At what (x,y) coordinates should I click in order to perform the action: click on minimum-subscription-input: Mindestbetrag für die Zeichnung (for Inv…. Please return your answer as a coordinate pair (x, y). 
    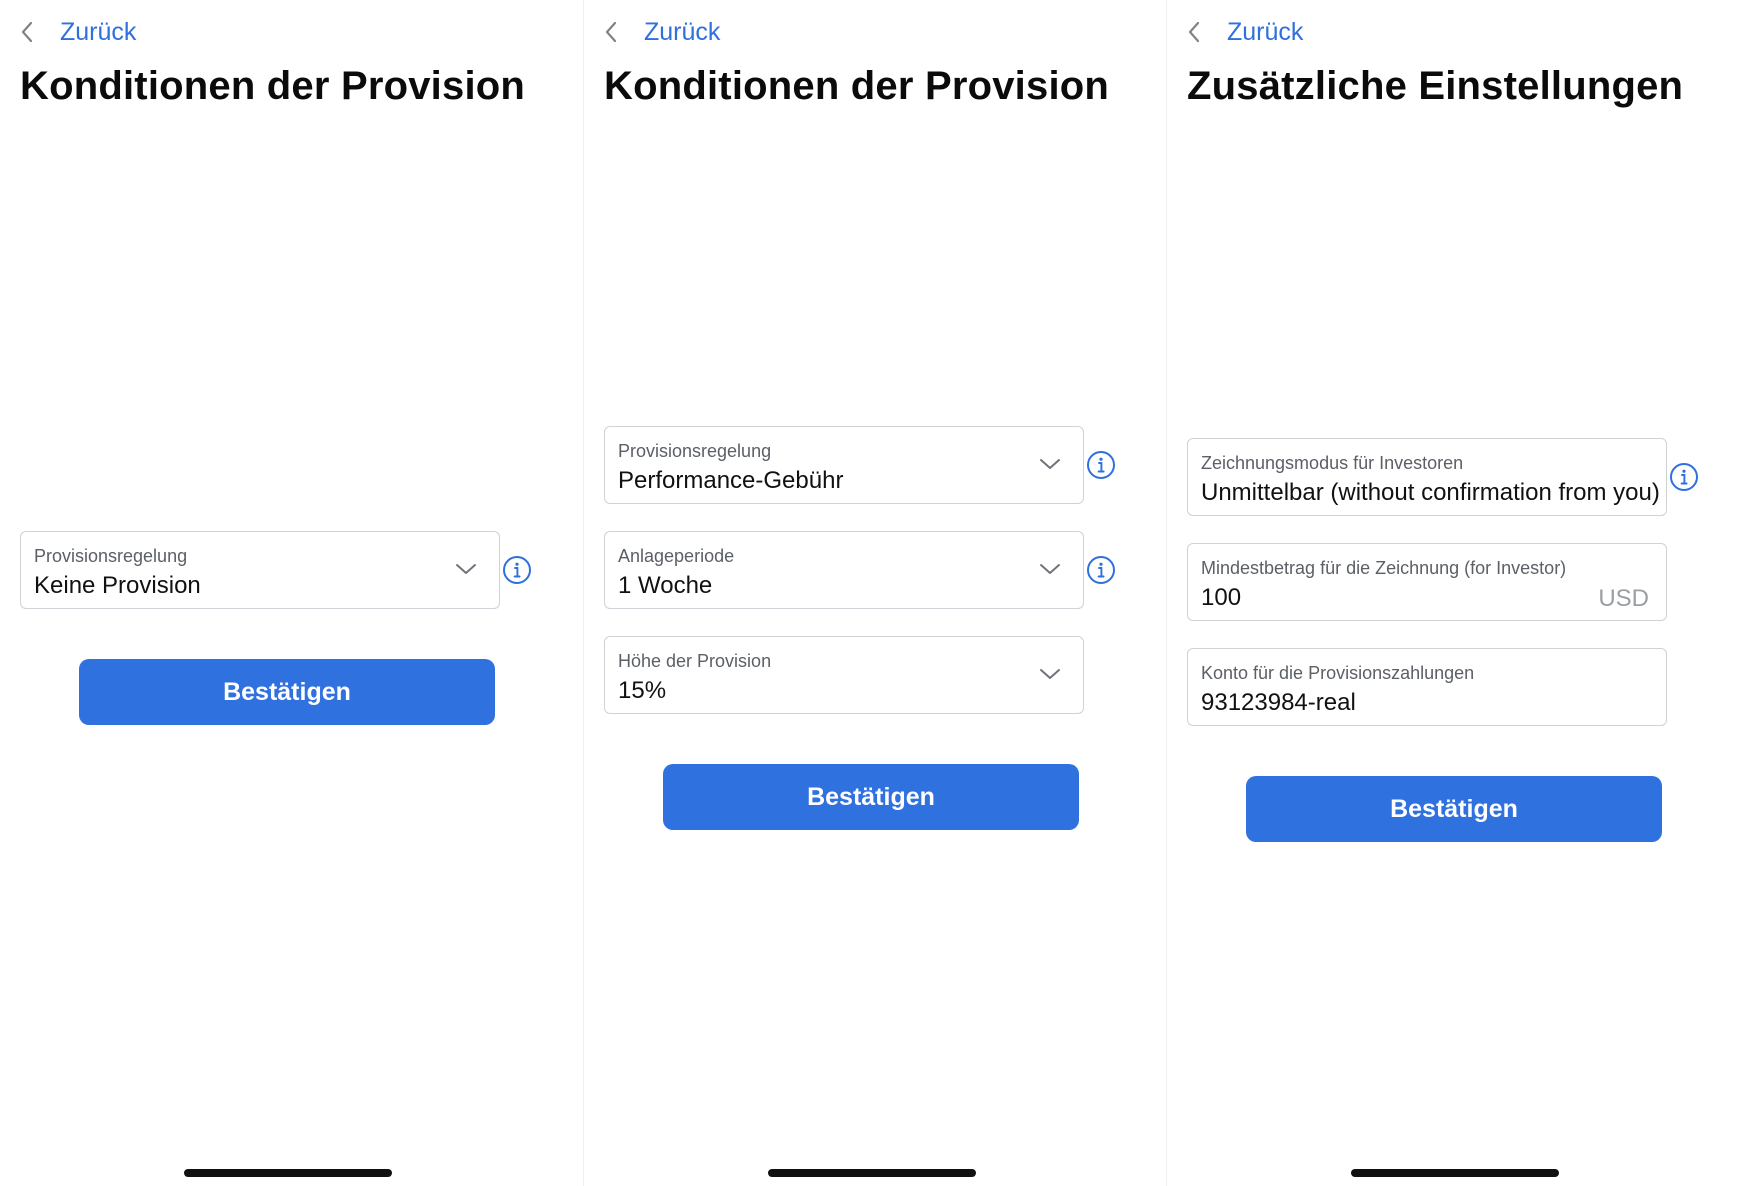
    Looking at the image, I should click on (1427, 582).